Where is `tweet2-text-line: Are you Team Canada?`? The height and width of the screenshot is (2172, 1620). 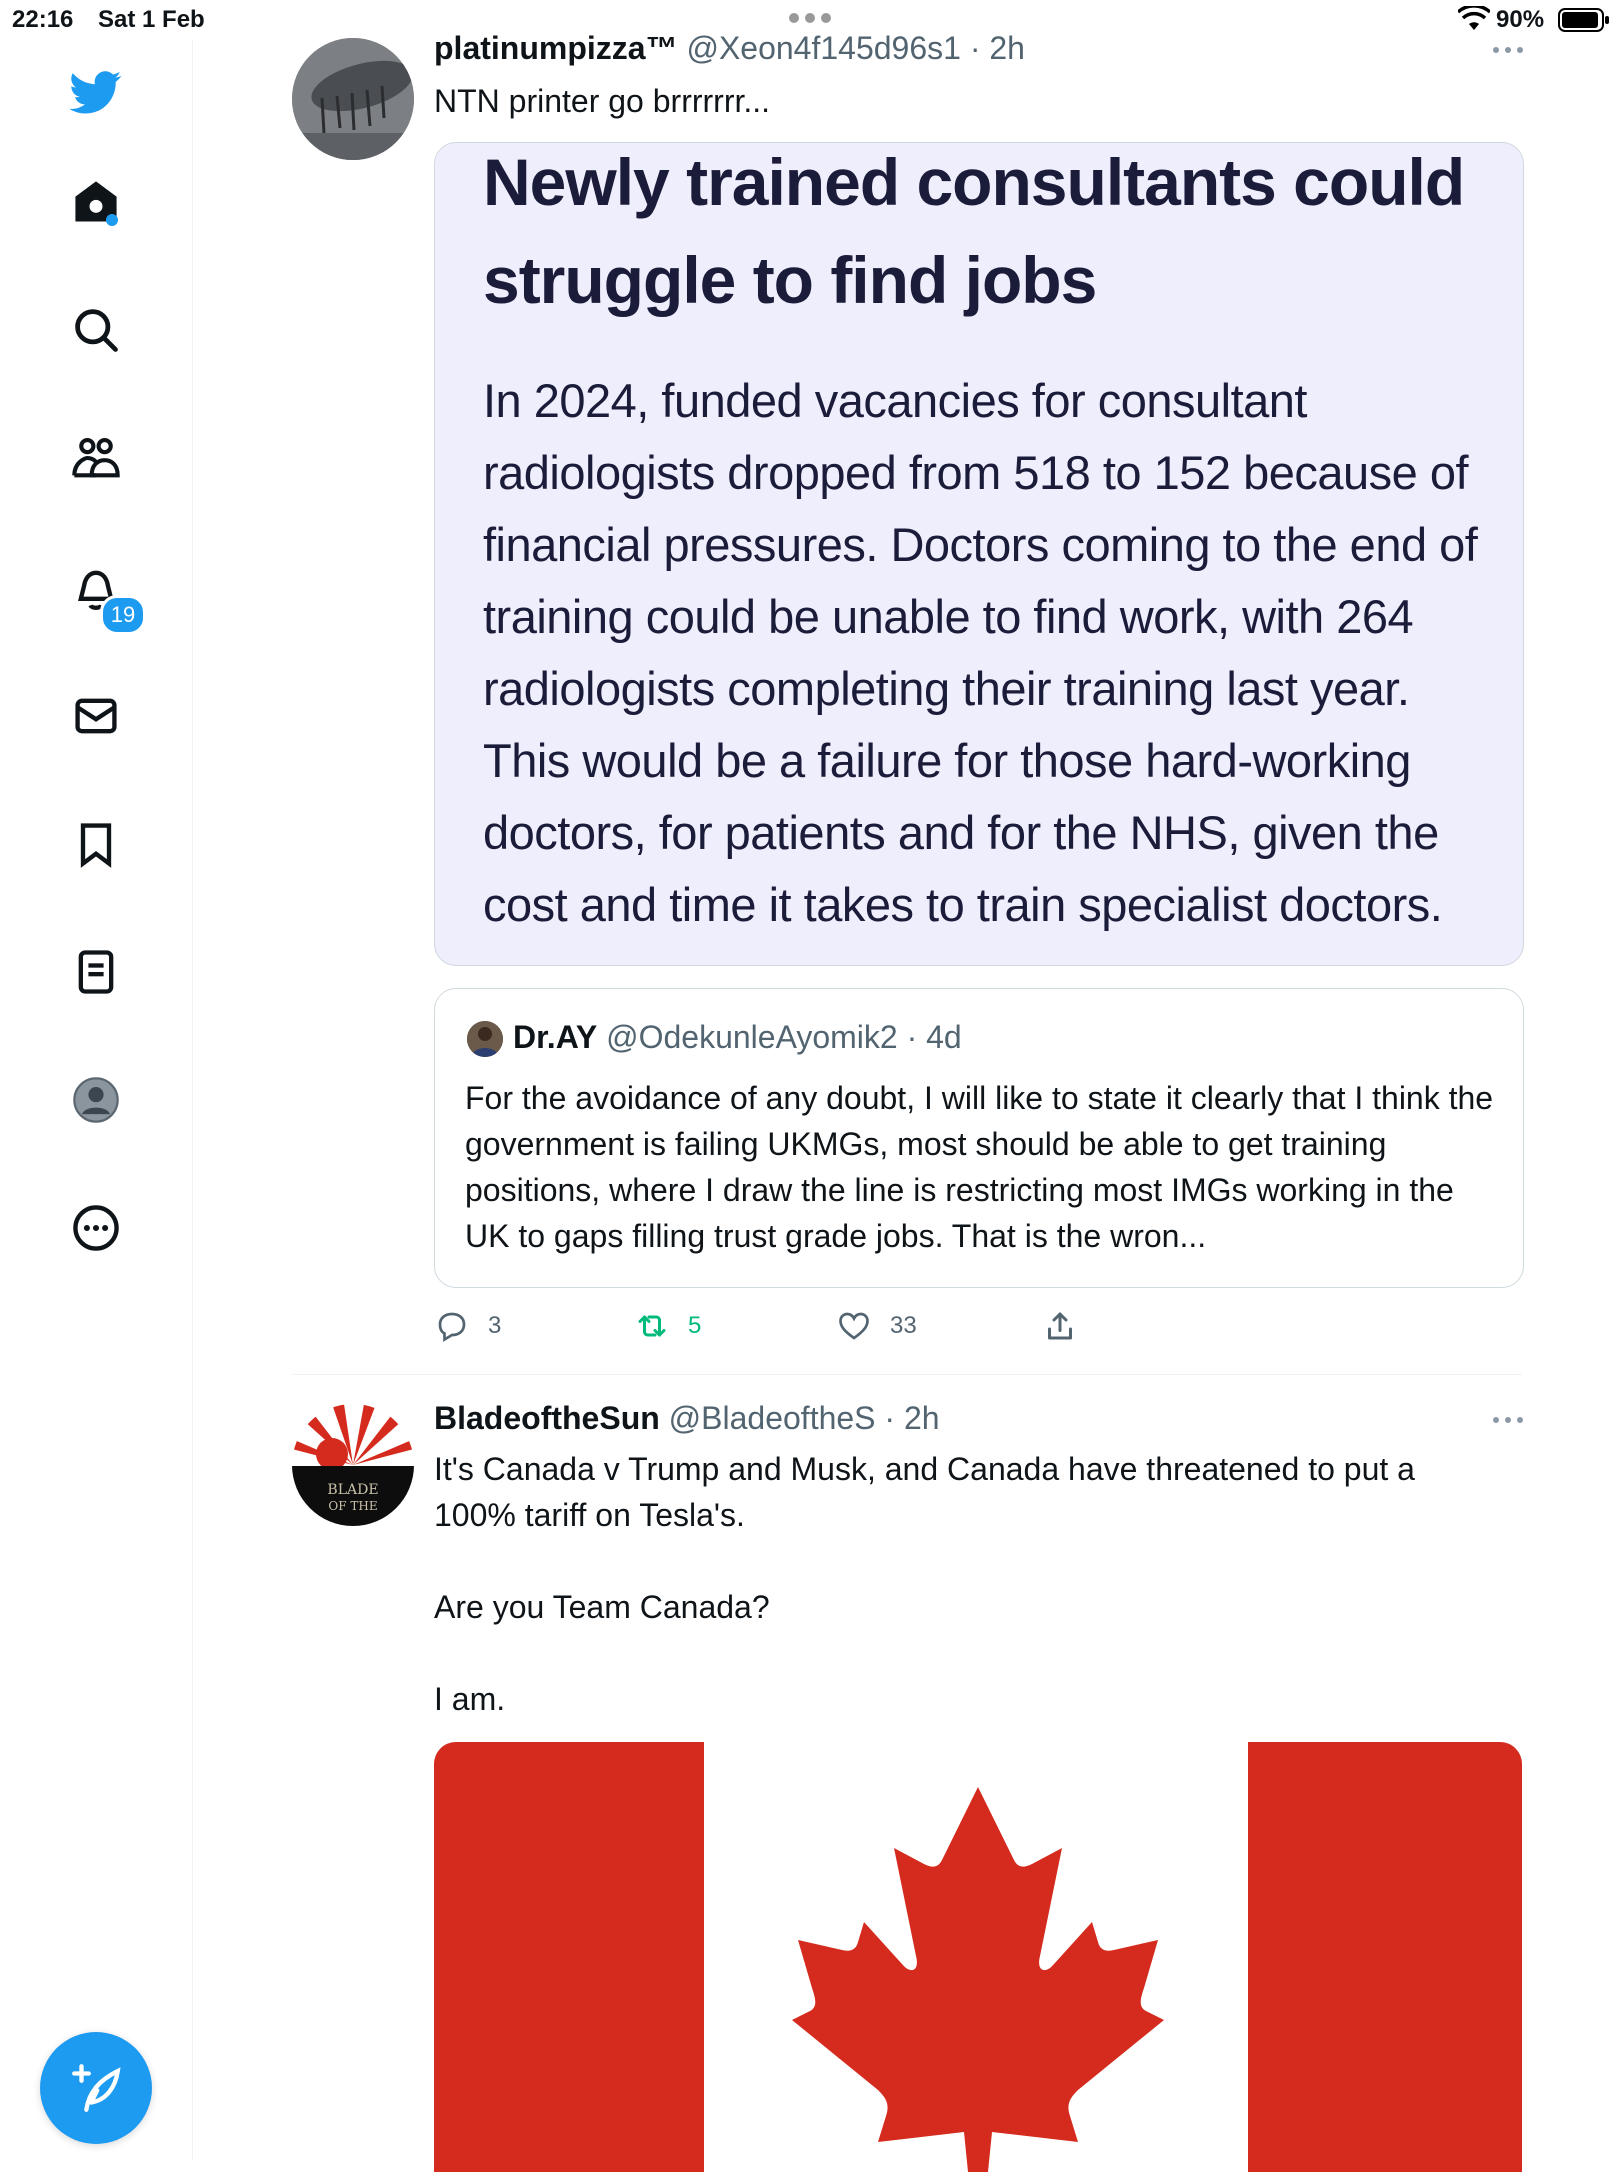
tweet2-text-line: Are you Team Canada? is located at coordinates (602, 1607).